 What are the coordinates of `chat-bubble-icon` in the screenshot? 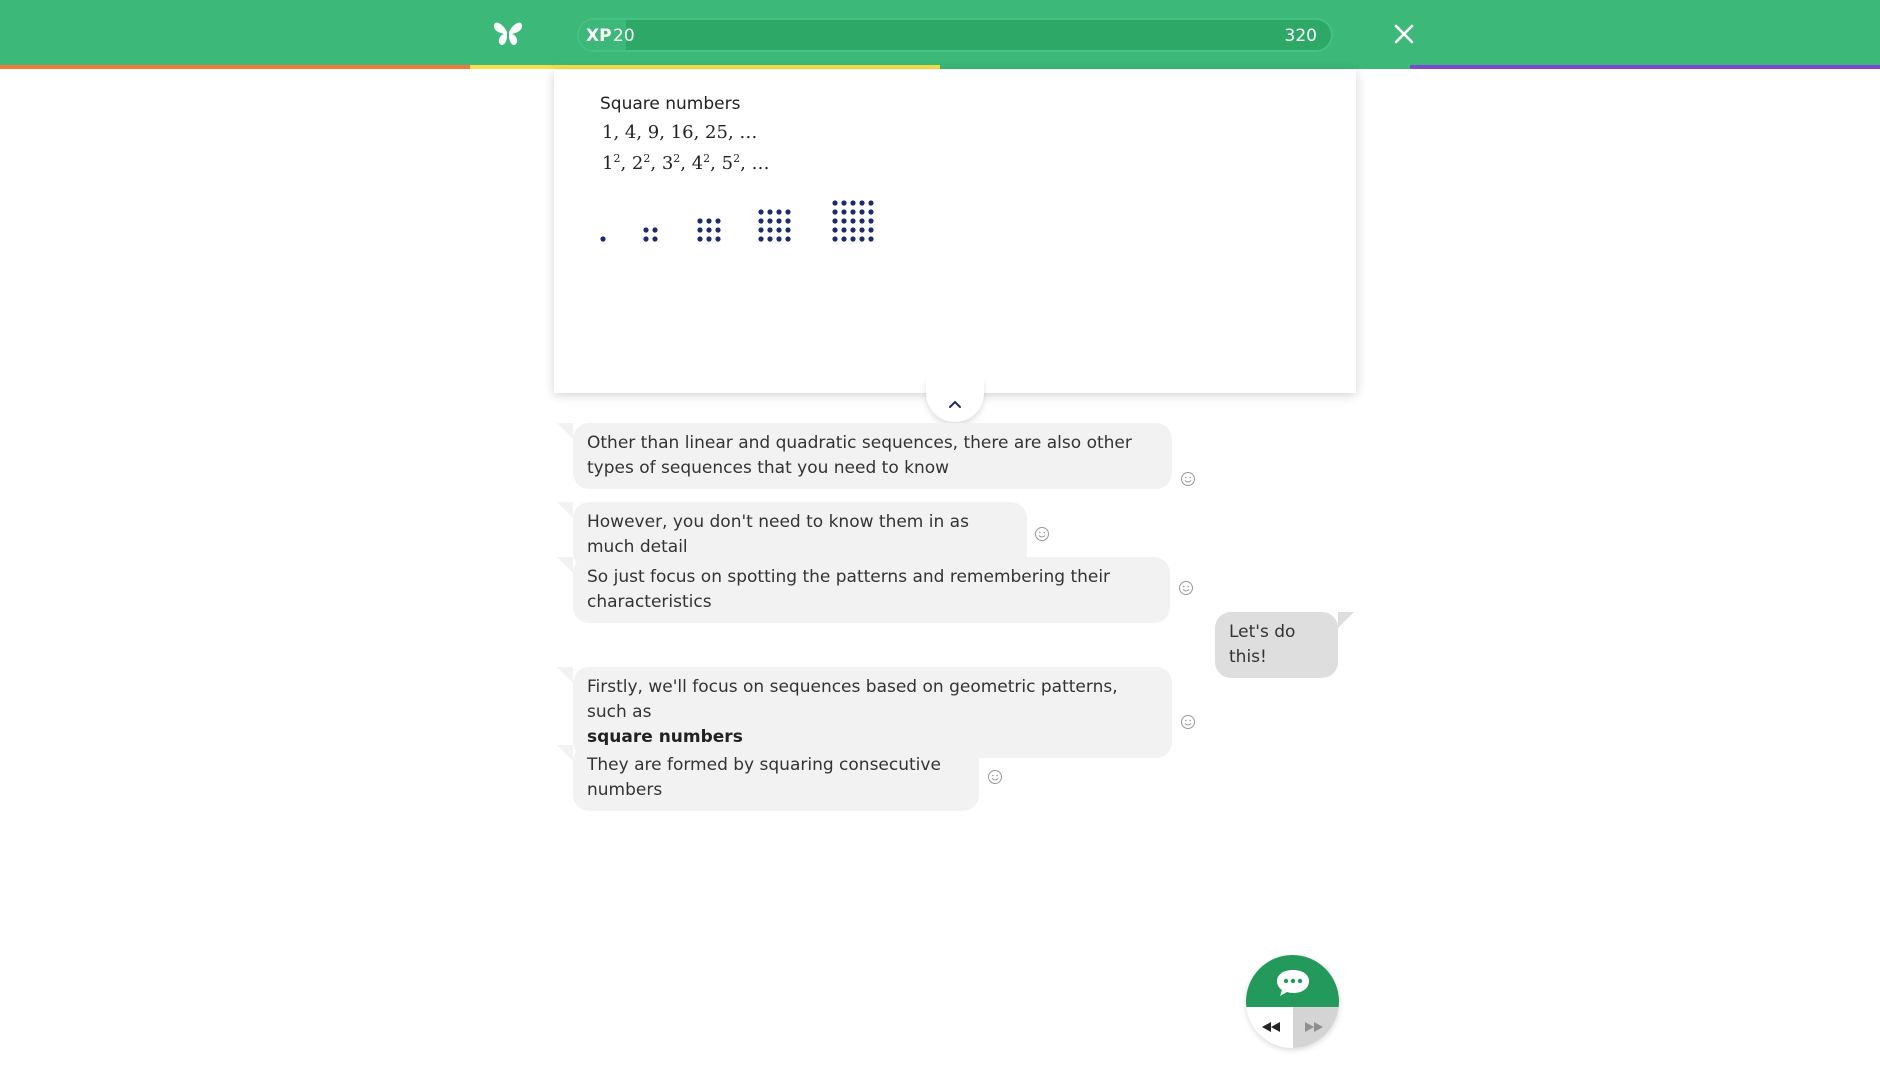 It's located at (1293, 983).